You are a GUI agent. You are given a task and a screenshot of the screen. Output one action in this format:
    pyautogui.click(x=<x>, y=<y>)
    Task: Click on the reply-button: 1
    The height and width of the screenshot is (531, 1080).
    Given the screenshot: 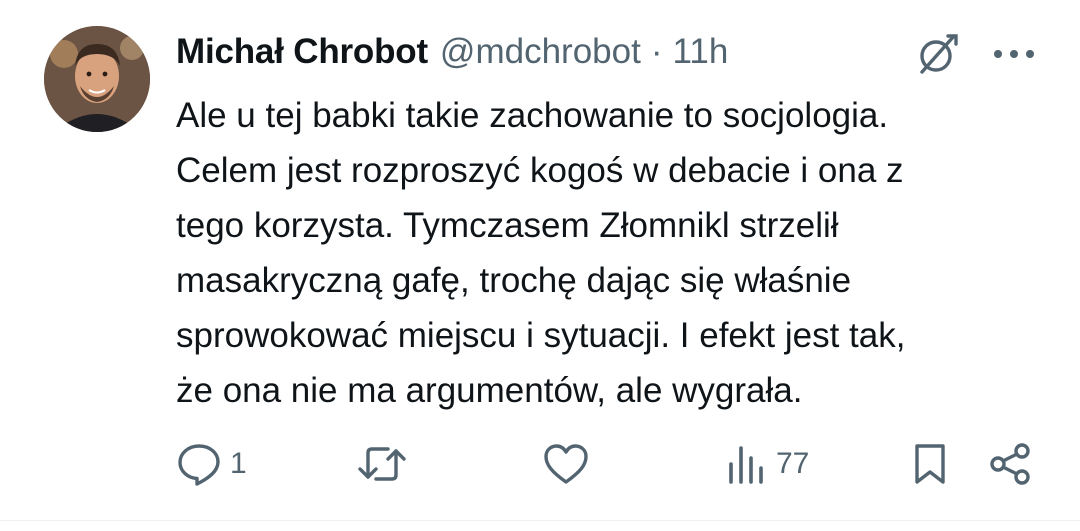 What is the action you would take?
    pyautogui.click(x=211, y=464)
    